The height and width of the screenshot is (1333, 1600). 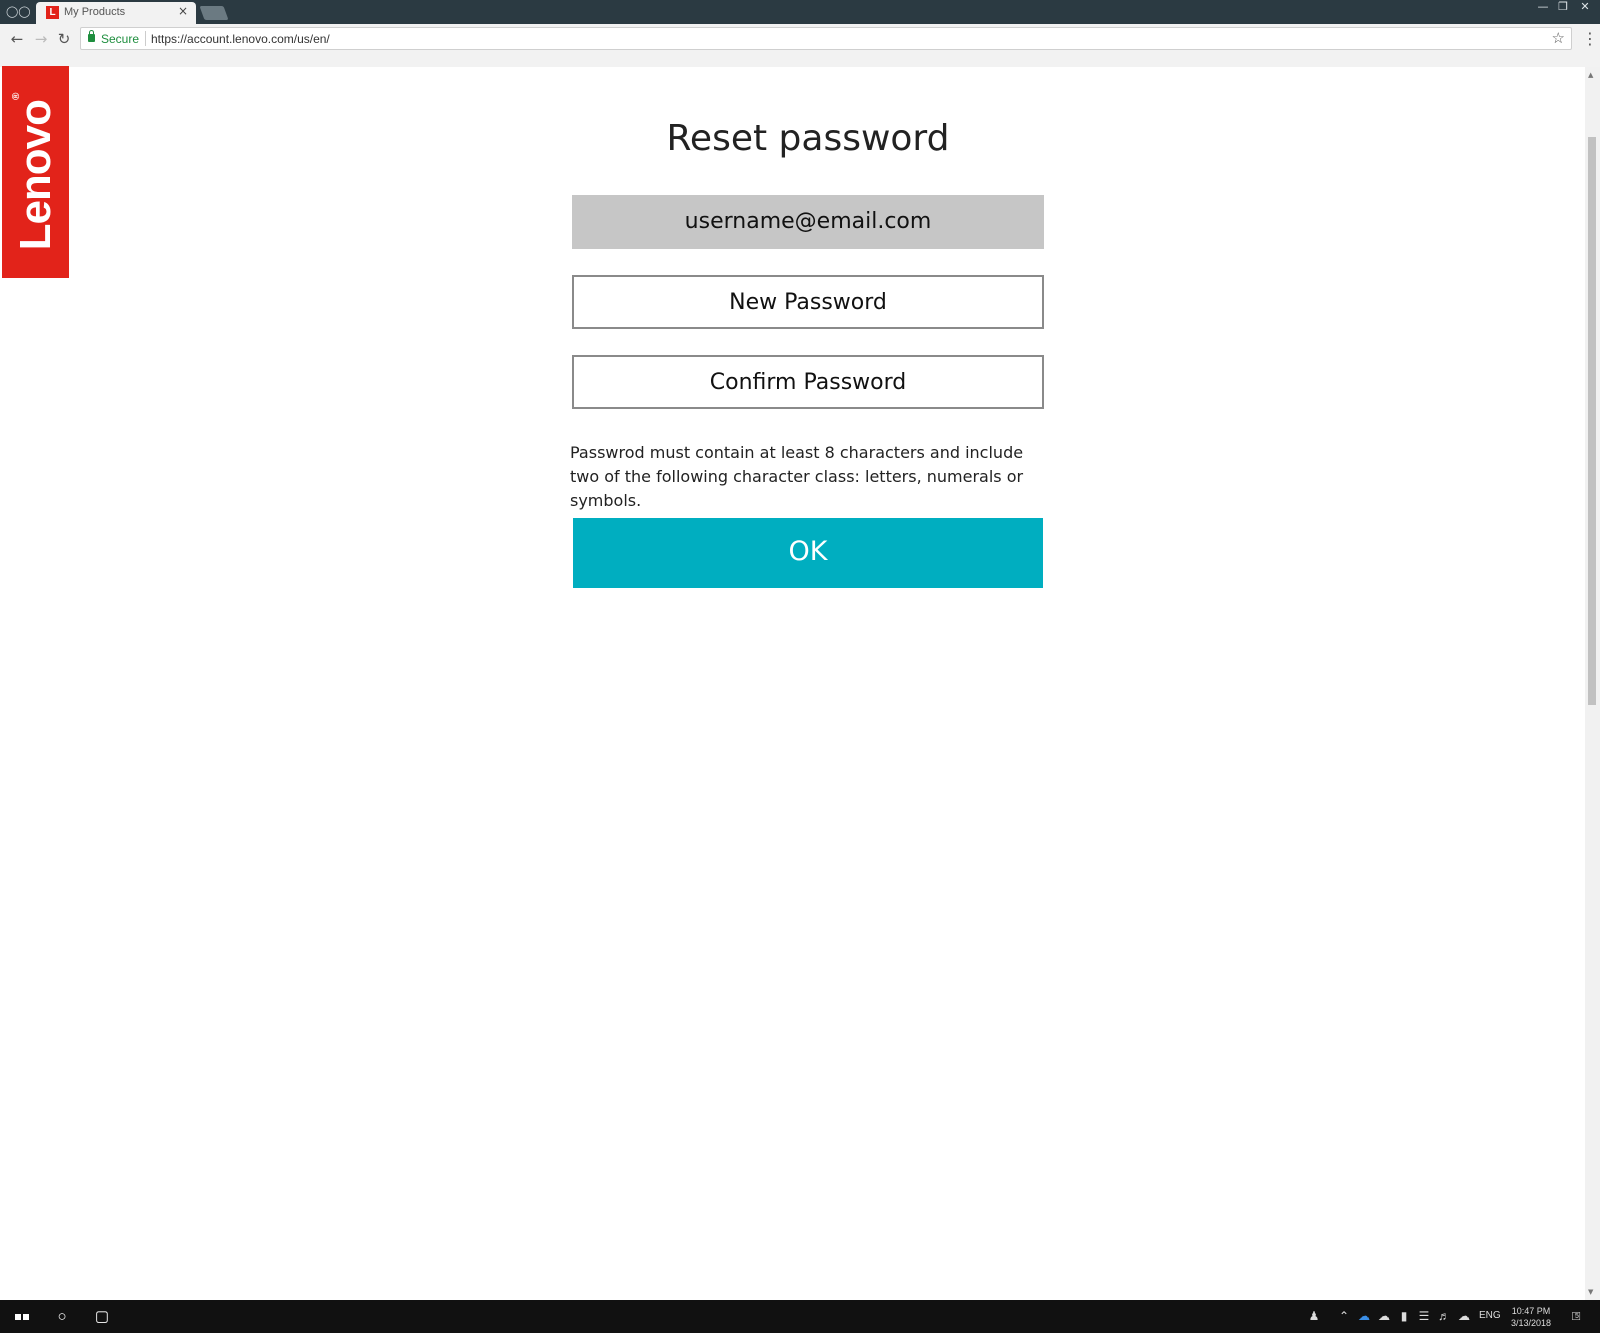 What do you see at coordinates (1384, 1316) in the screenshot?
I see `cloud-icon: ☁` at bounding box center [1384, 1316].